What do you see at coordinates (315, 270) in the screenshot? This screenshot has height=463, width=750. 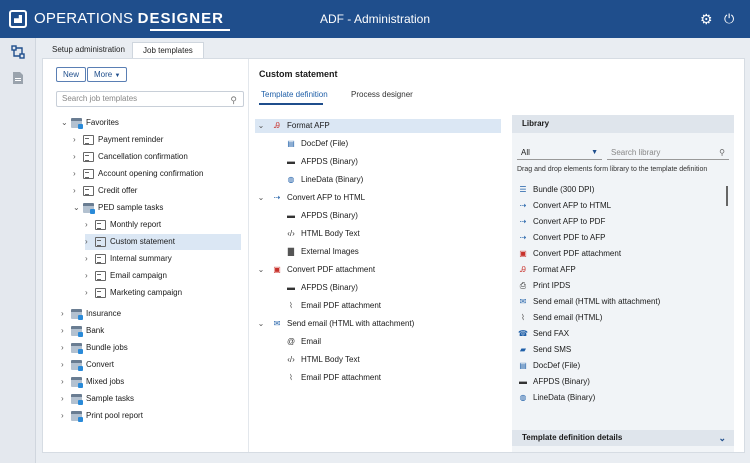 I see `node-convert-pdf-attachment: ⌄ ▣ Convert PDF attachment` at bounding box center [315, 270].